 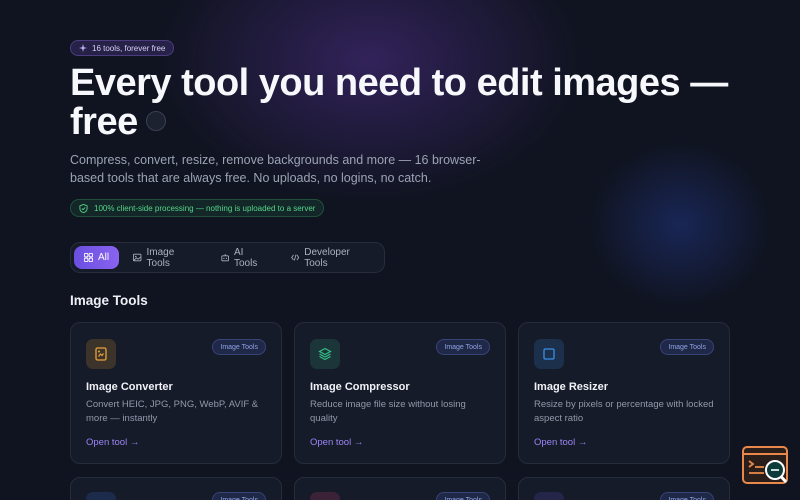 I want to click on search-window-icon, so click(x=765, y=465).